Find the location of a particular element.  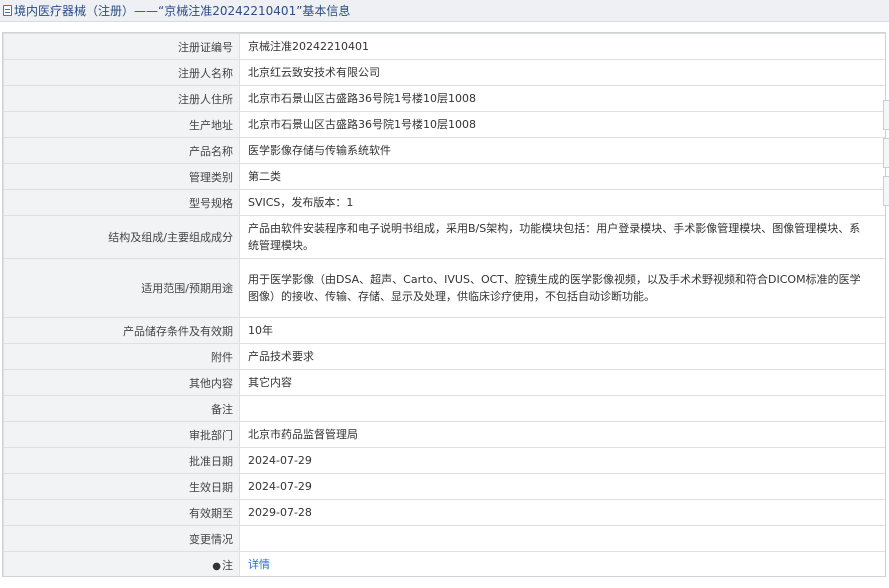

pin-icon: ● is located at coordinates (216, 566).